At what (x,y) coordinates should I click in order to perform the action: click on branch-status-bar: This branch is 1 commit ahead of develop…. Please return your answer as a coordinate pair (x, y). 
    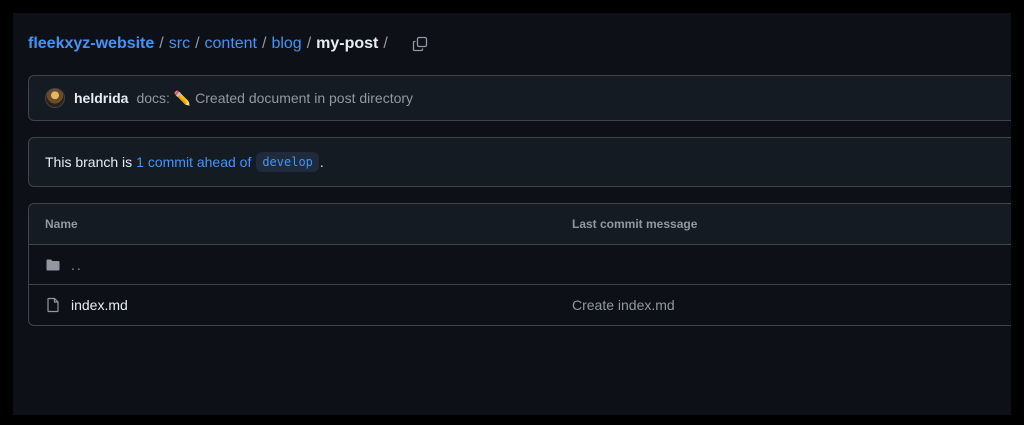
    Looking at the image, I should click on (519, 162).